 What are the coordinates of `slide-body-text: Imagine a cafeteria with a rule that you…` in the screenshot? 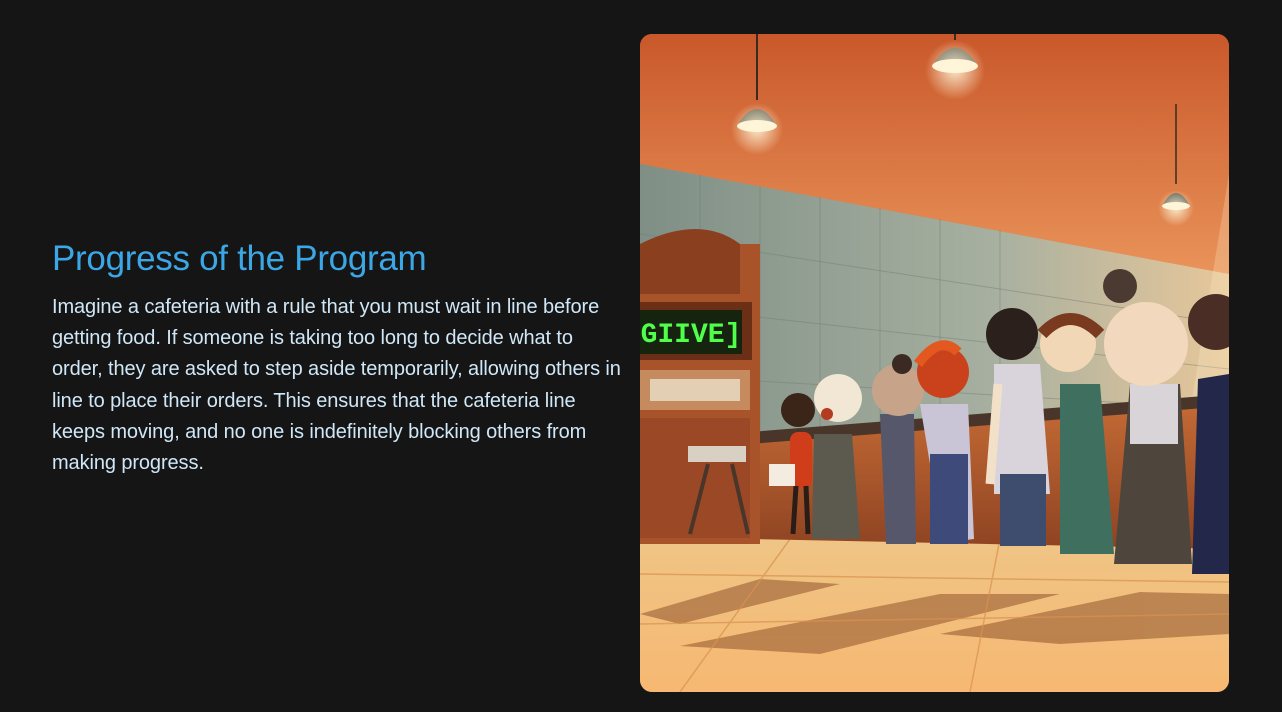 It's located at (336, 385).